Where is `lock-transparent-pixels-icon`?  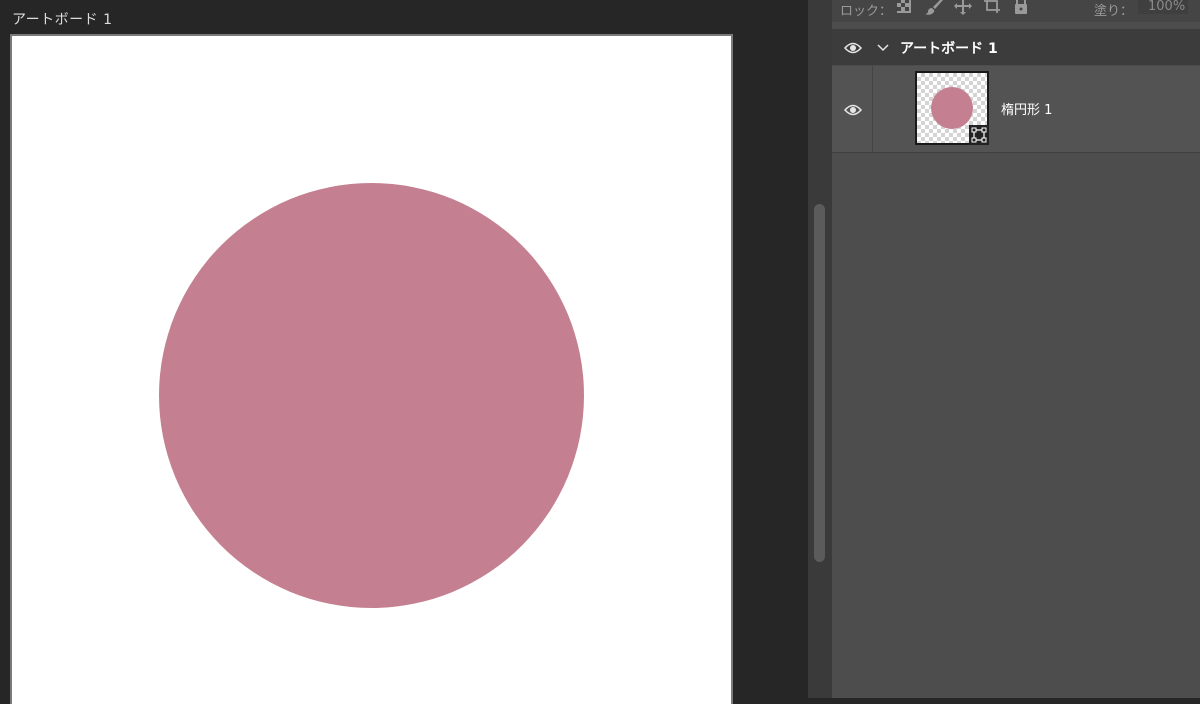
lock-transparent-pixels-icon is located at coordinates (904, 8).